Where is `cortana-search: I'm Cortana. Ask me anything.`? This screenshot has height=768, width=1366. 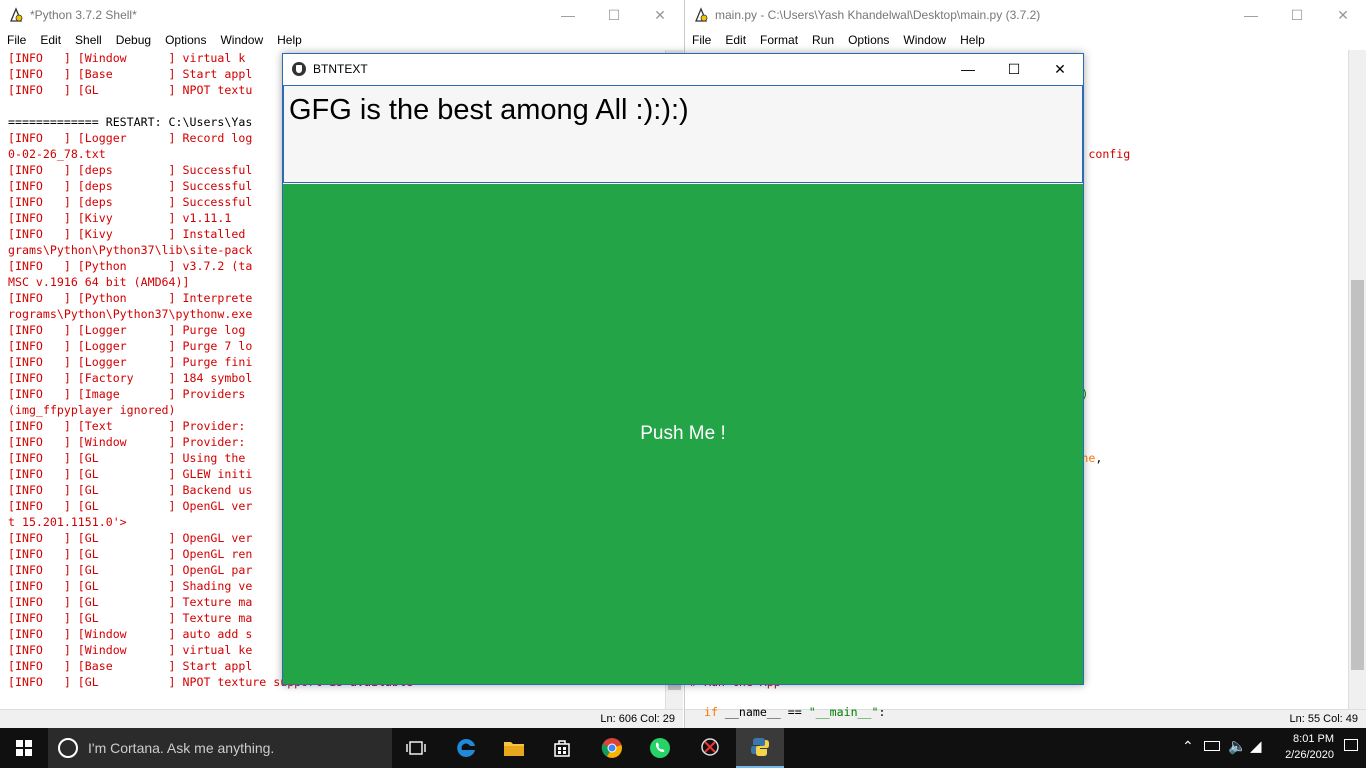 cortana-search: I'm Cortana. Ask me anything. is located at coordinates (220, 748).